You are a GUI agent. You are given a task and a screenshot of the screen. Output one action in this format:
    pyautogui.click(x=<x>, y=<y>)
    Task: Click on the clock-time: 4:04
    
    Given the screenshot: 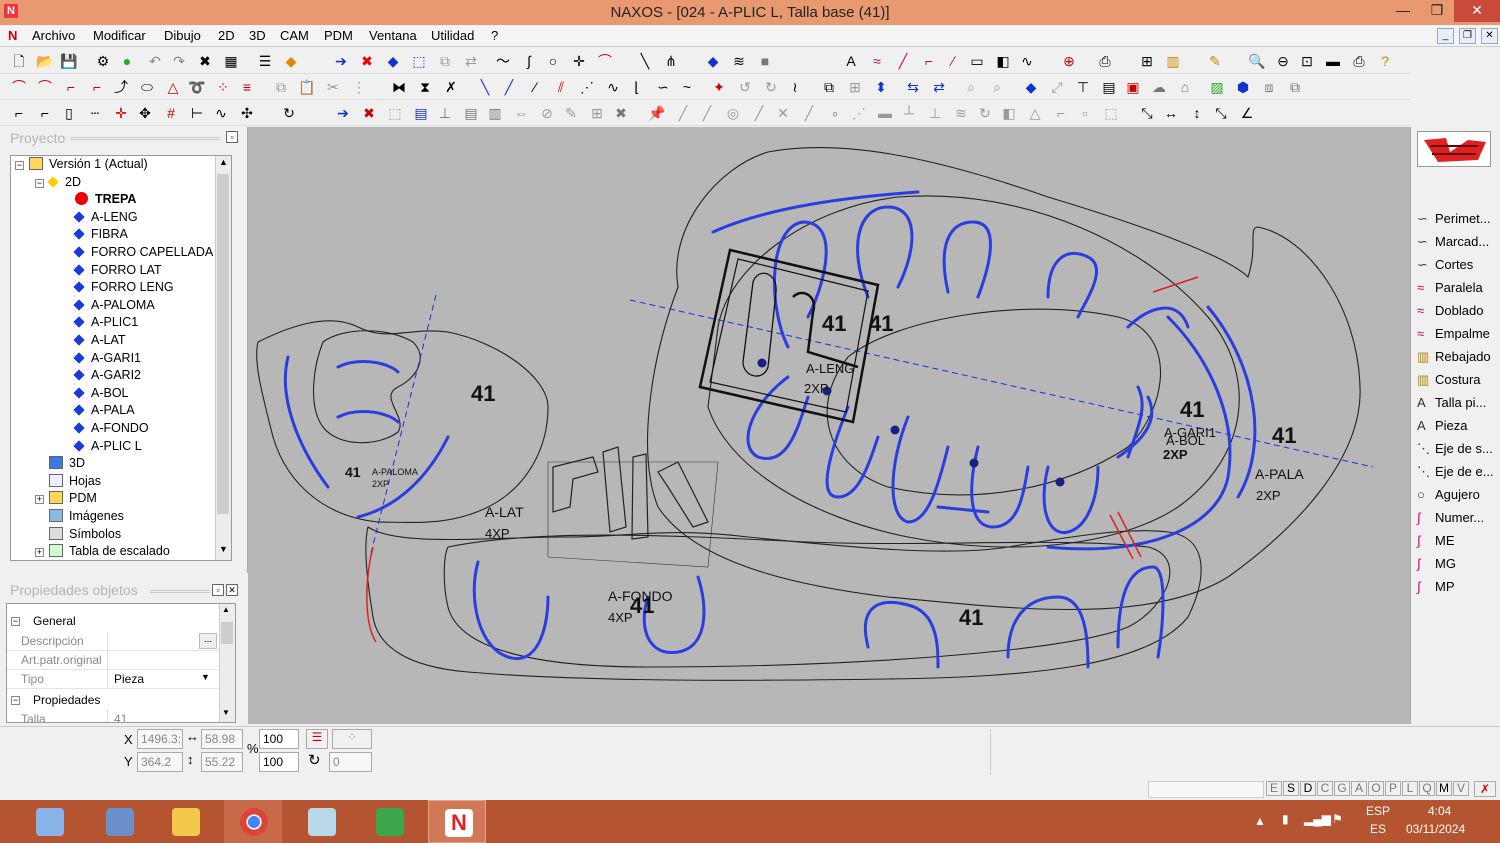 What is the action you would take?
    pyautogui.click(x=1439, y=811)
    